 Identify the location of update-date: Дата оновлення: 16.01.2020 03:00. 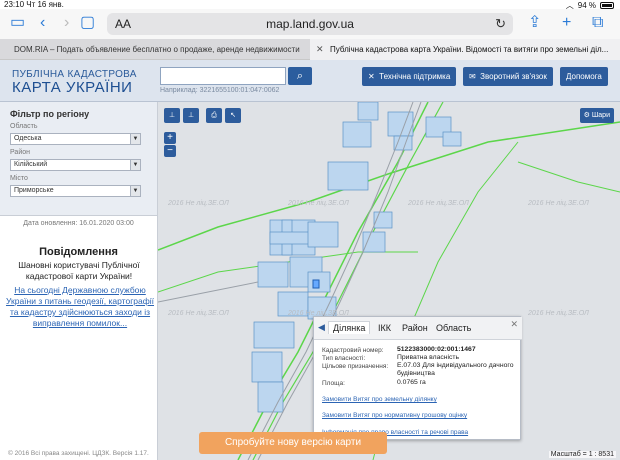
(78, 223).